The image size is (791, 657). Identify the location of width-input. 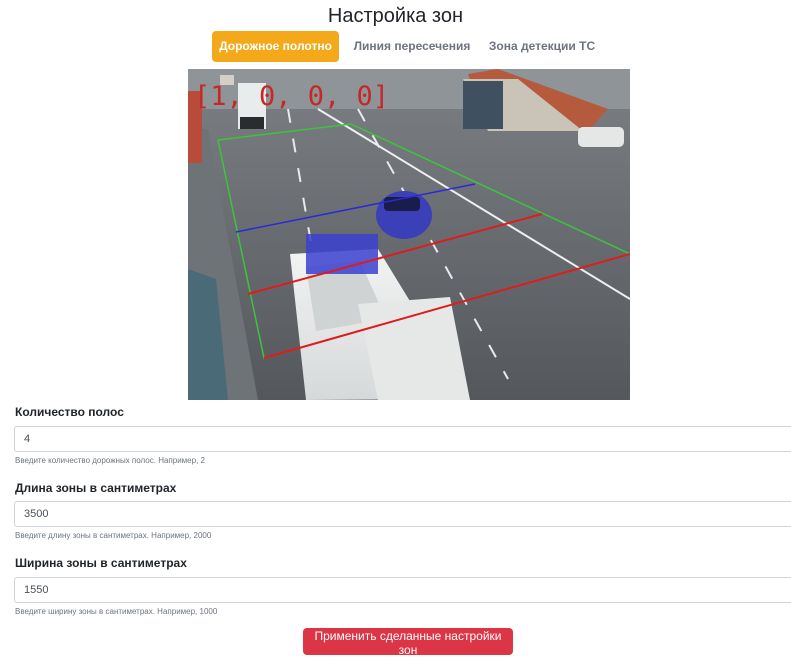
(402, 590).